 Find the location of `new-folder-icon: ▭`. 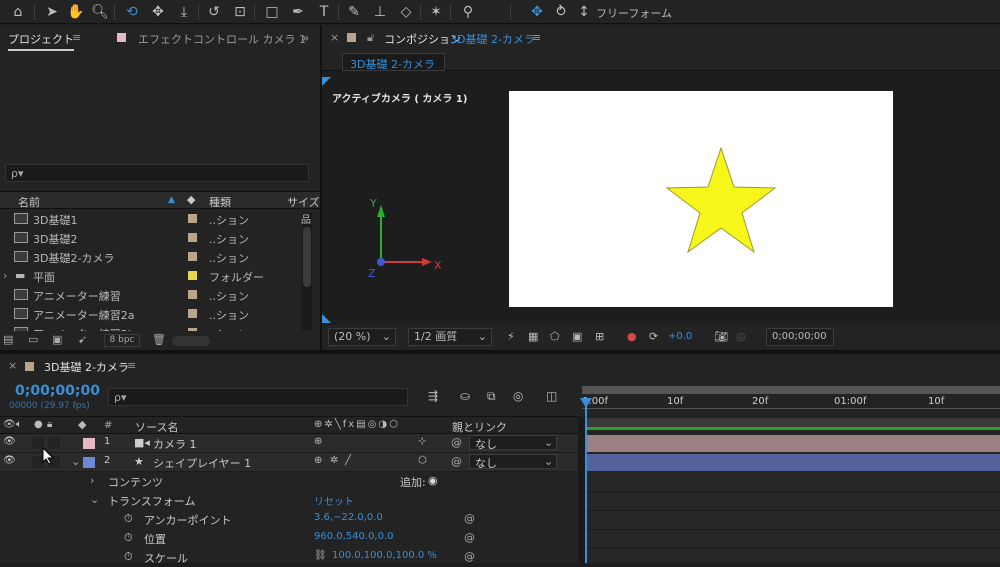

new-folder-icon: ▭ is located at coordinates (33, 339).